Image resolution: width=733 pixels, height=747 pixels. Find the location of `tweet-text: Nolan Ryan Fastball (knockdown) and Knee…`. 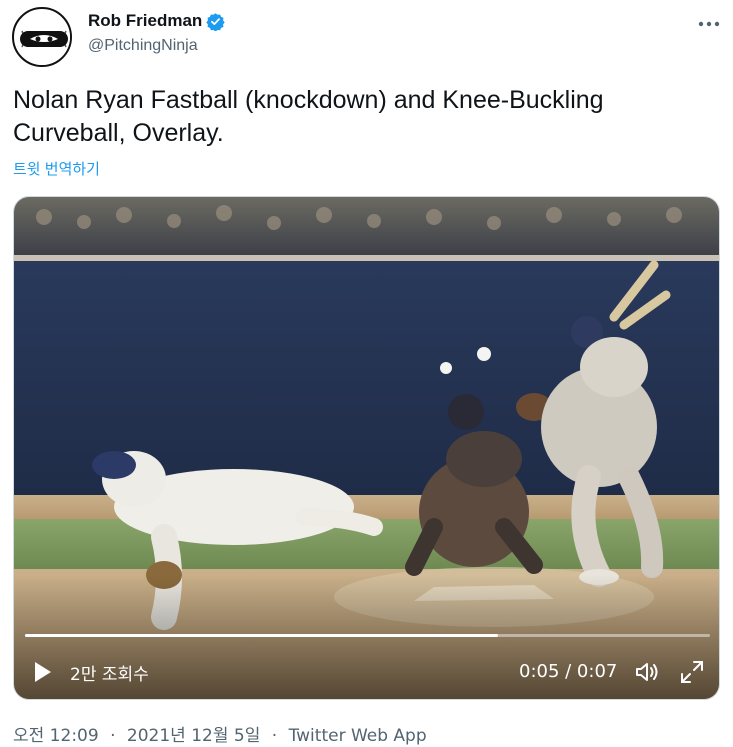

tweet-text: Nolan Ryan Fastball (knockdown) and Knee… is located at coordinates (308, 116).